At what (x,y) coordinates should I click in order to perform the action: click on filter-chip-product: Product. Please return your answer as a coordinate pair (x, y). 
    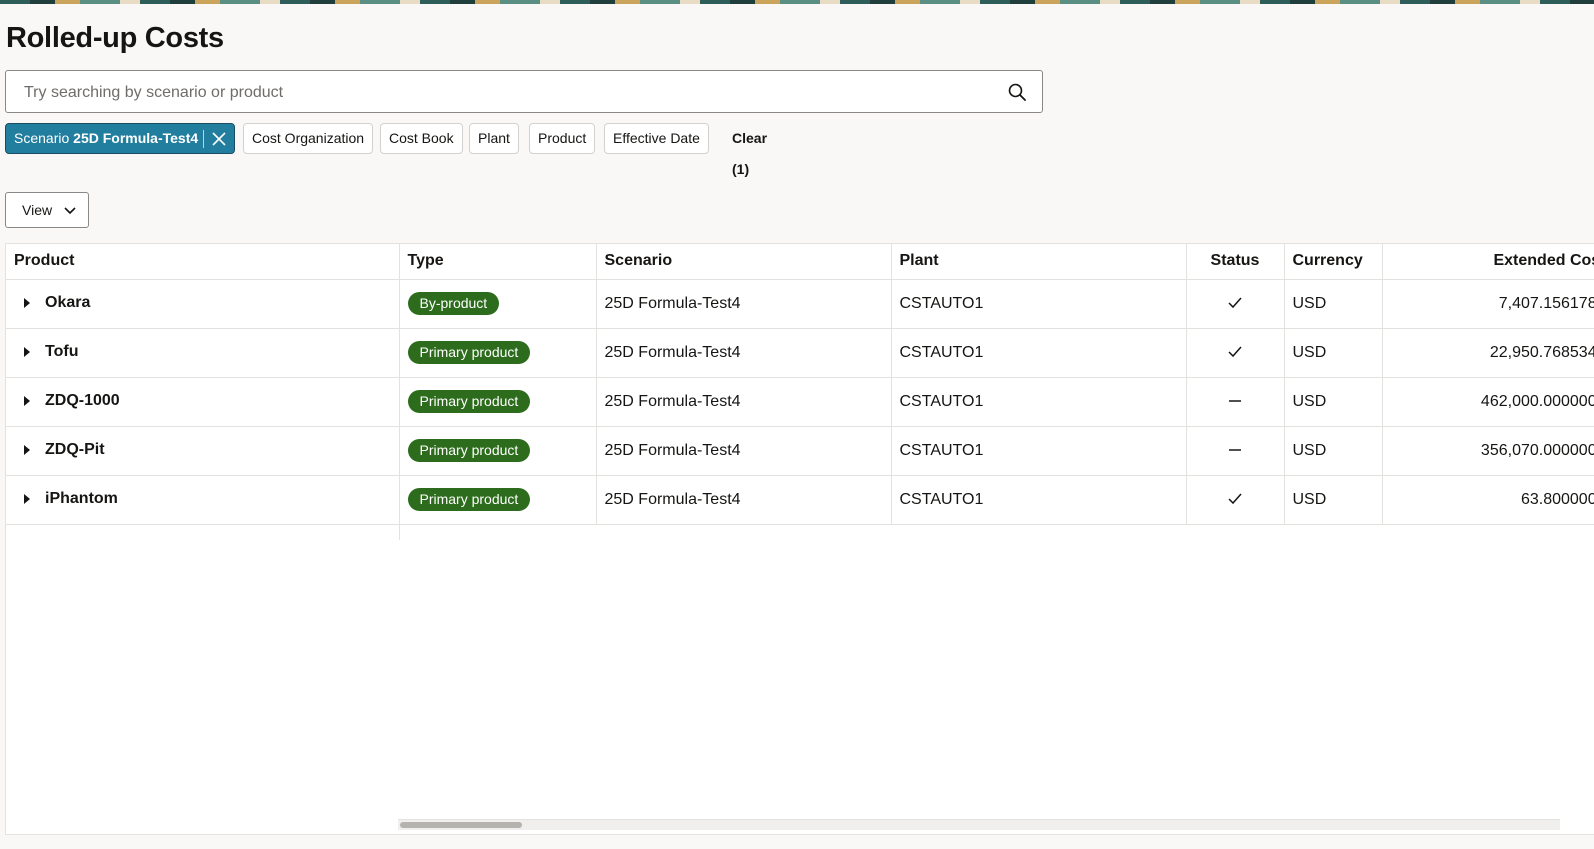
    Looking at the image, I should click on (562, 138).